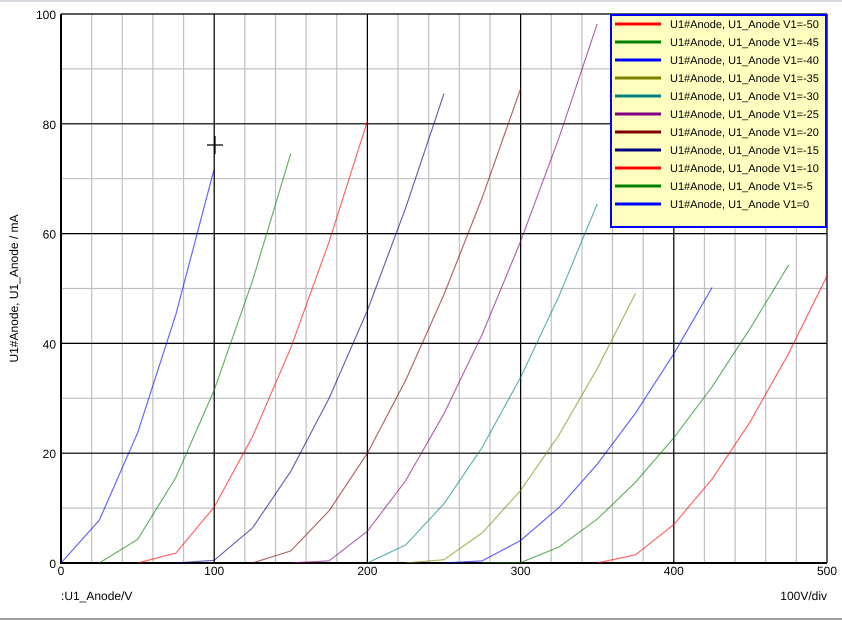 The height and width of the screenshot is (620, 842). Describe the element at coordinates (49, 125) in the screenshot. I see `y-tick-label: 80` at that location.